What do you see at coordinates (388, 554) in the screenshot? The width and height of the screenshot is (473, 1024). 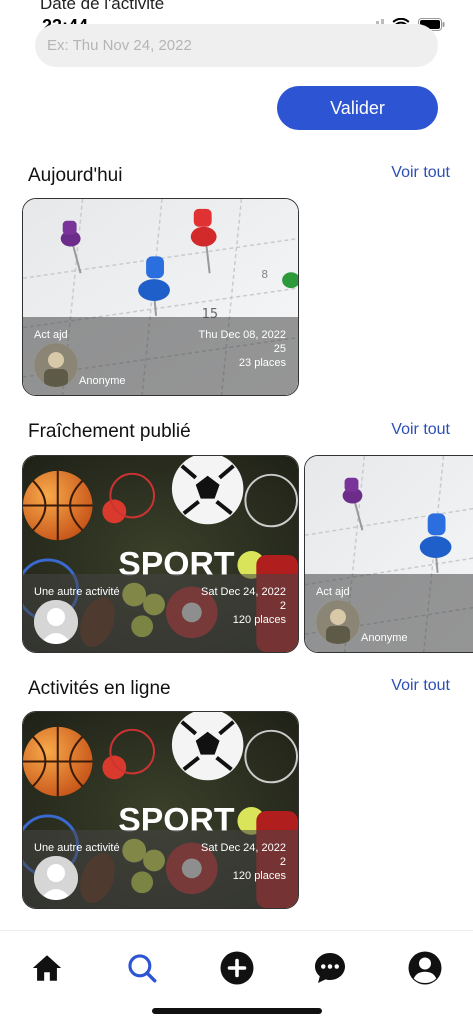 I see `activity-card: Act ajd Anonyme` at bounding box center [388, 554].